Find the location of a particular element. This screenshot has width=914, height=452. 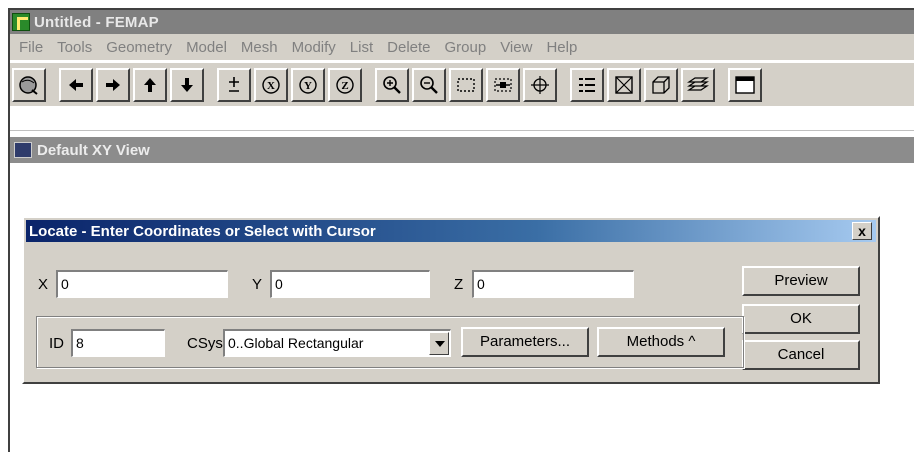

z-label: Z is located at coordinates (459, 284).